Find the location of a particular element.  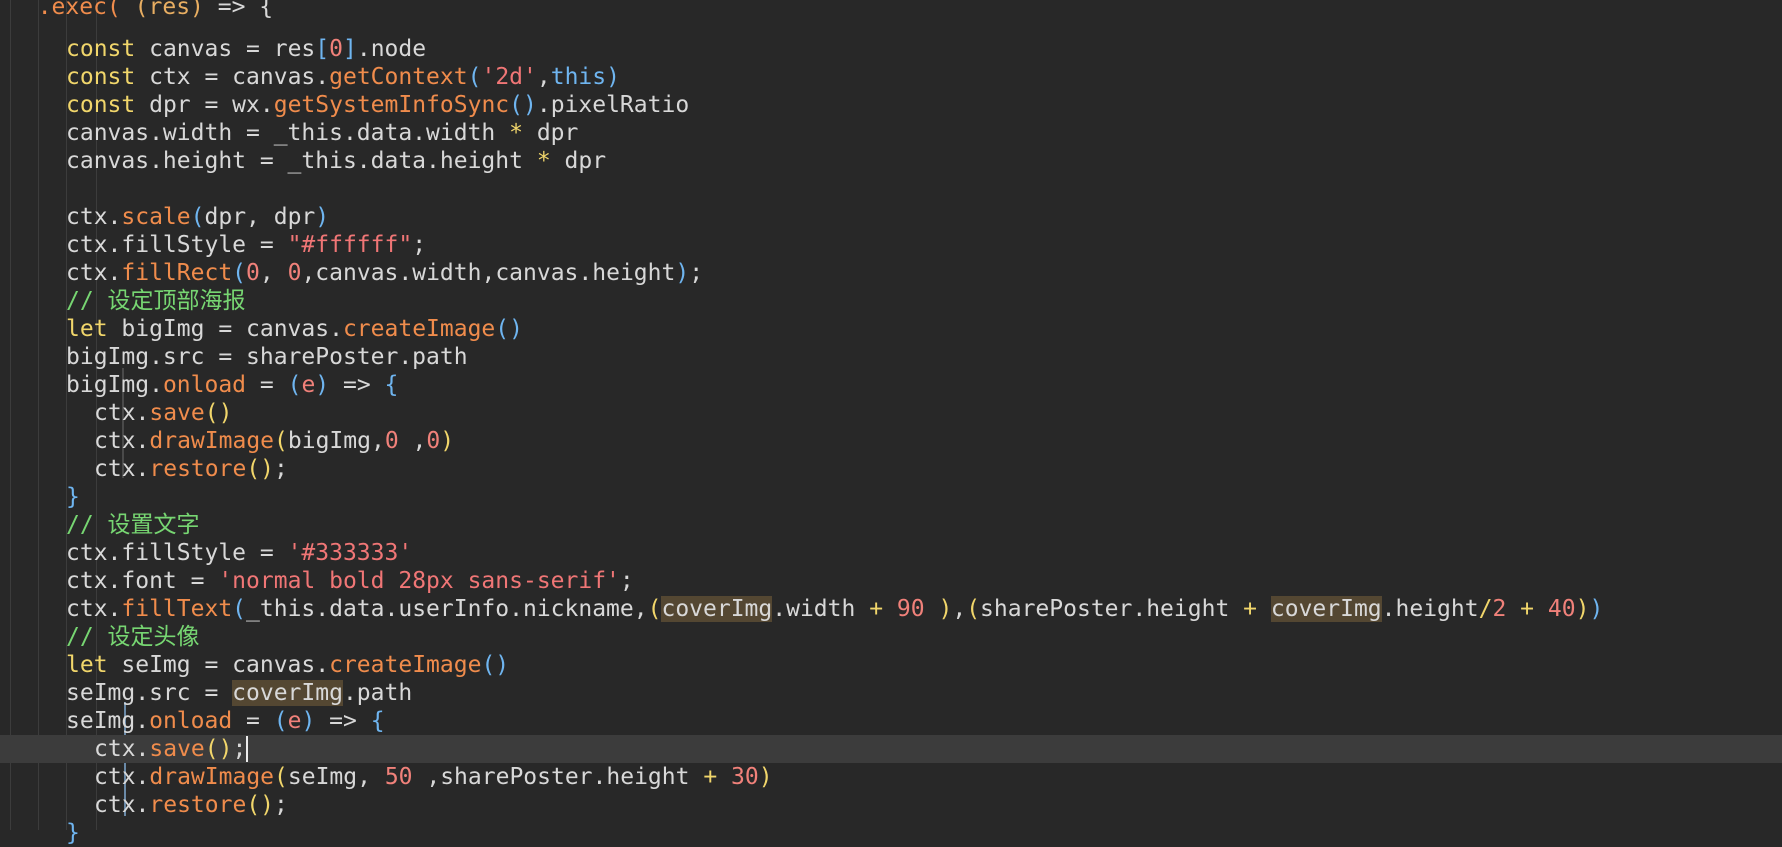

code-token: 30 is located at coordinates (745, 777).